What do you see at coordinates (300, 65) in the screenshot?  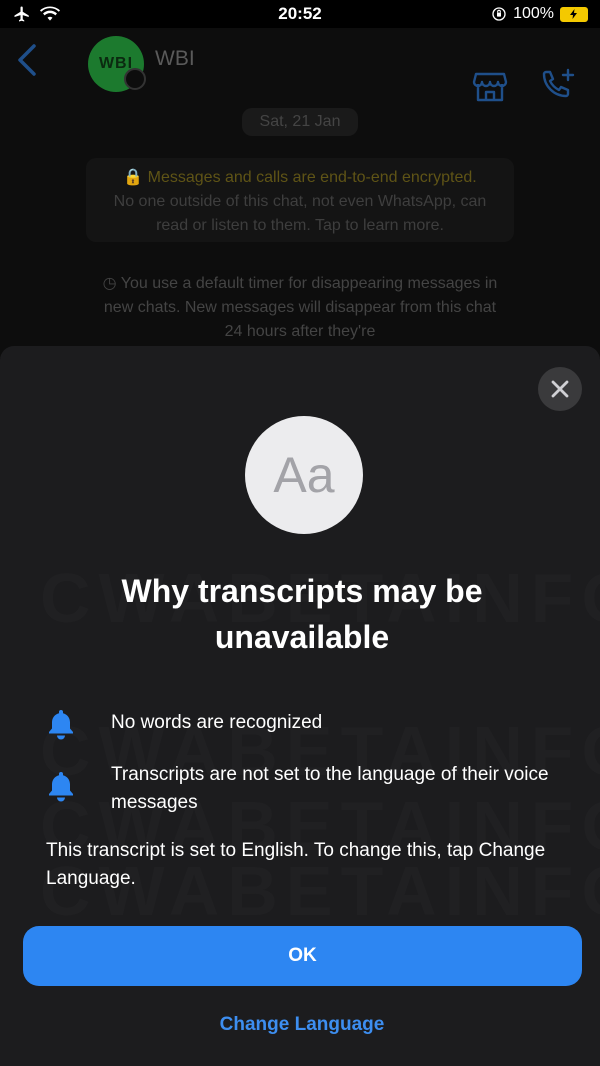 I see `chat-header: WBI` at bounding box center [300, 65].